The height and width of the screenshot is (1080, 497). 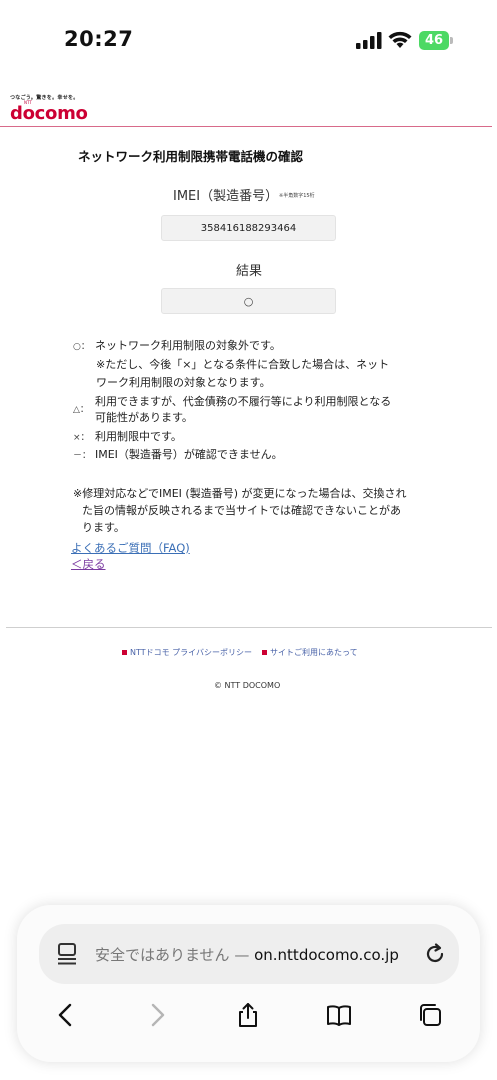 What do you see at coordinates (249, 271) in the screenshot?
I see `result-label: 結果` at bounding box center [249, 271].